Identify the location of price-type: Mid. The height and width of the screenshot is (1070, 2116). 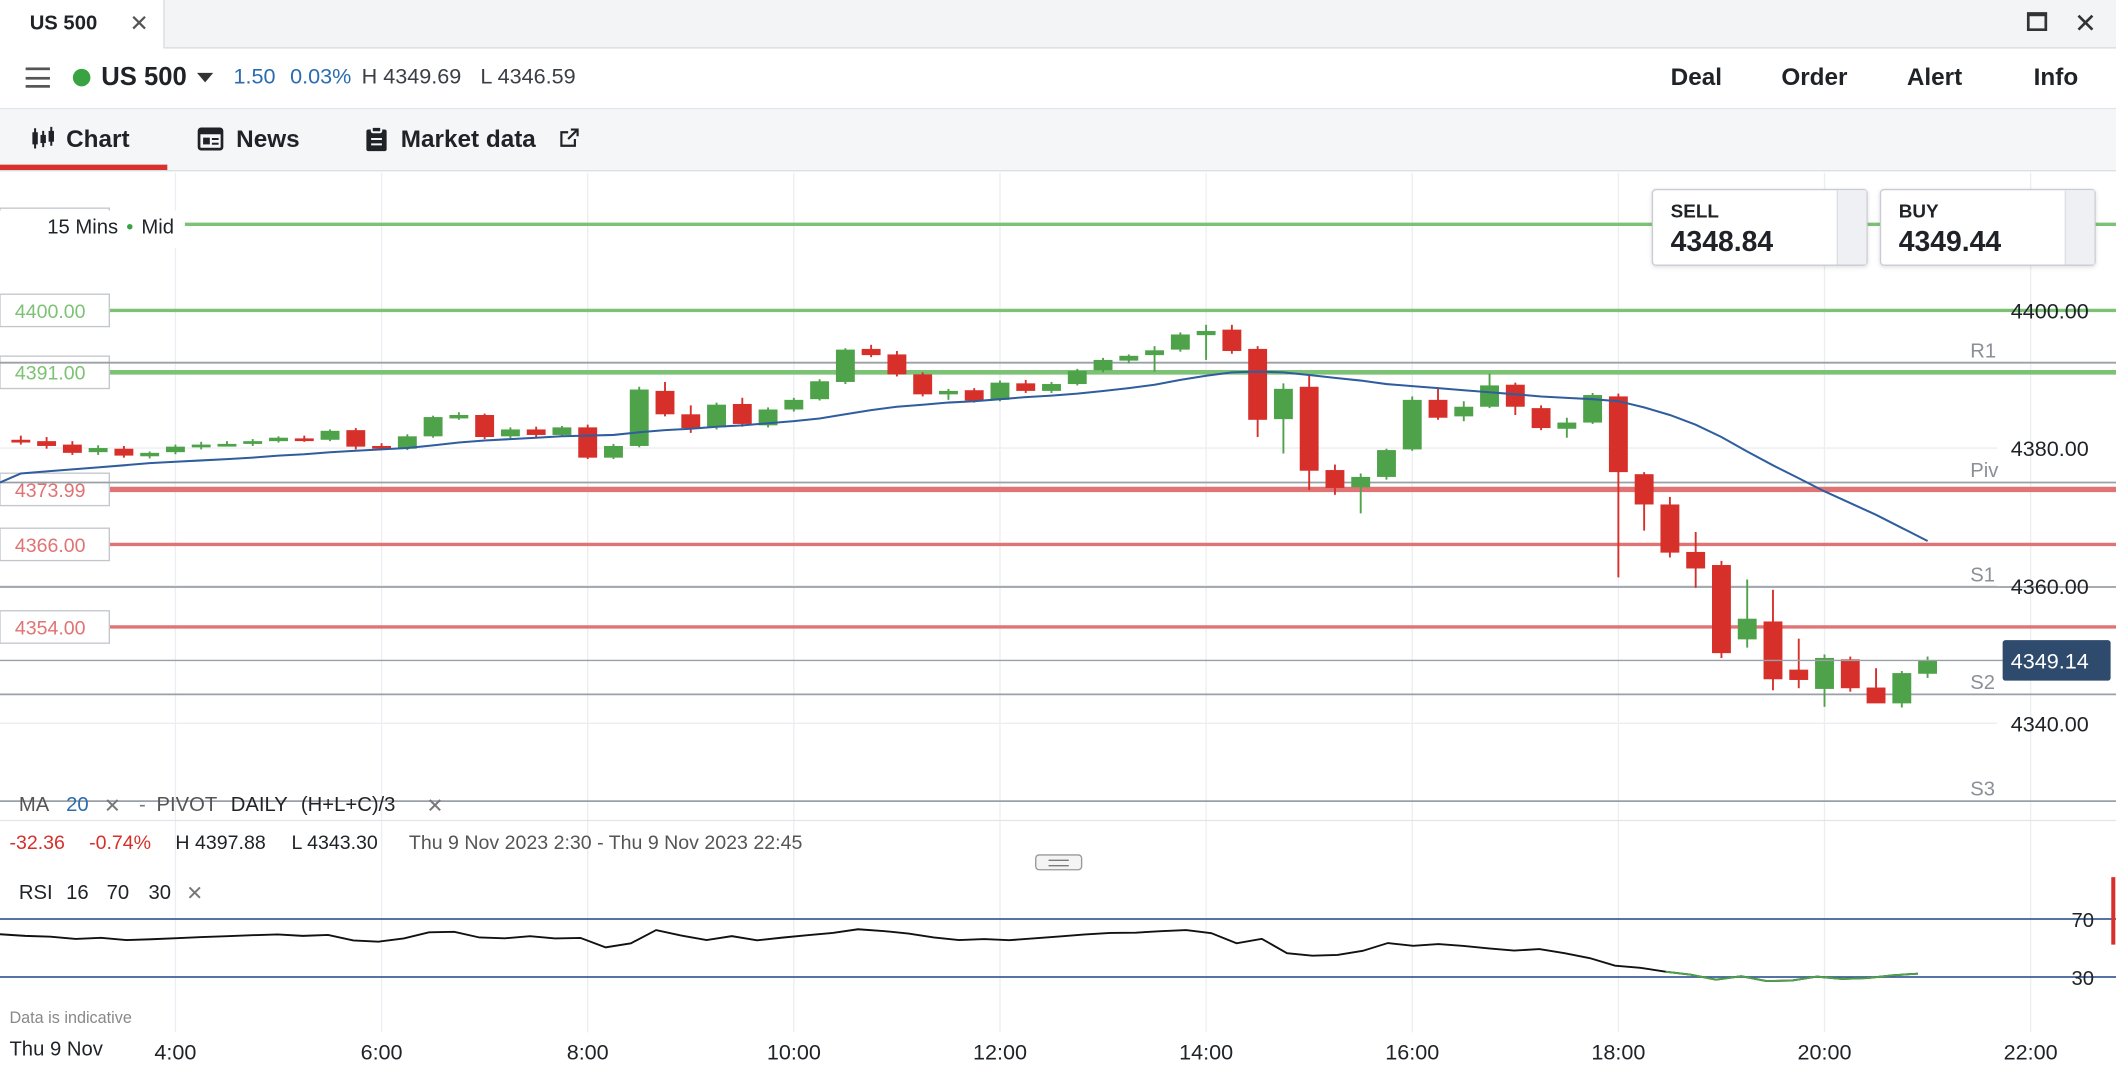
(157, 227).